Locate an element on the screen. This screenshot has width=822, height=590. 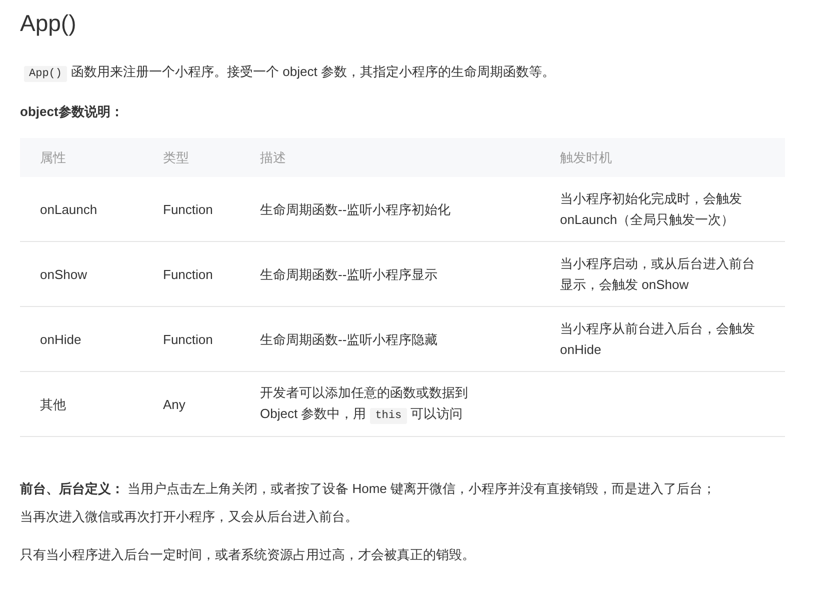
table-cell-text: Any is located at coordinates (174, 405).